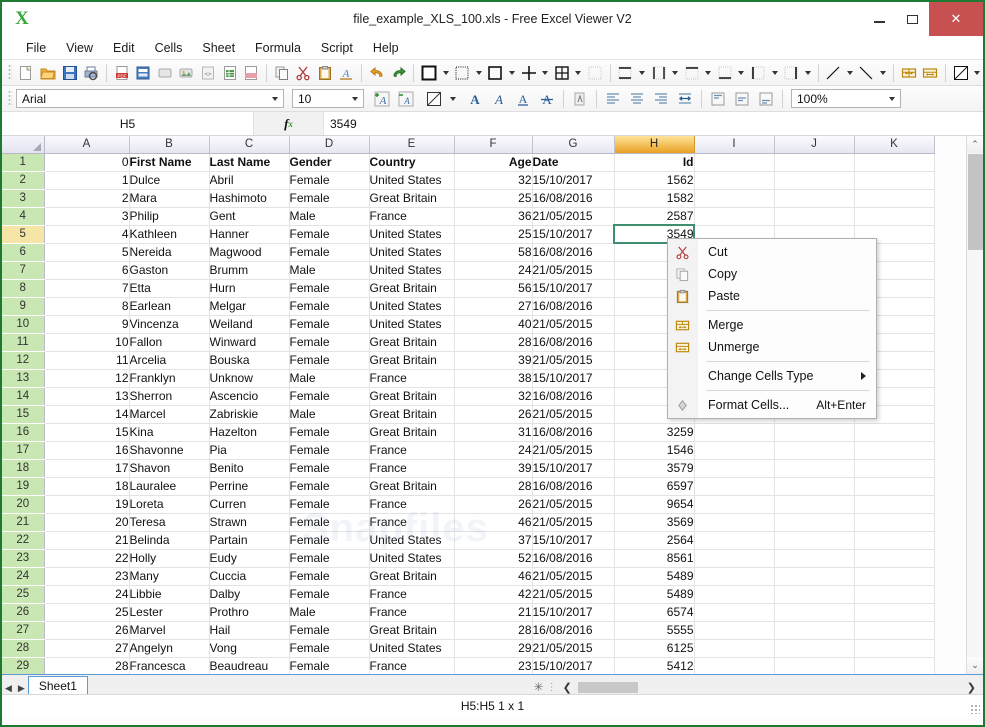 The height and width of the screenshot is (727, 985). I want to click on row-header-24: 24, so click(23, 576).